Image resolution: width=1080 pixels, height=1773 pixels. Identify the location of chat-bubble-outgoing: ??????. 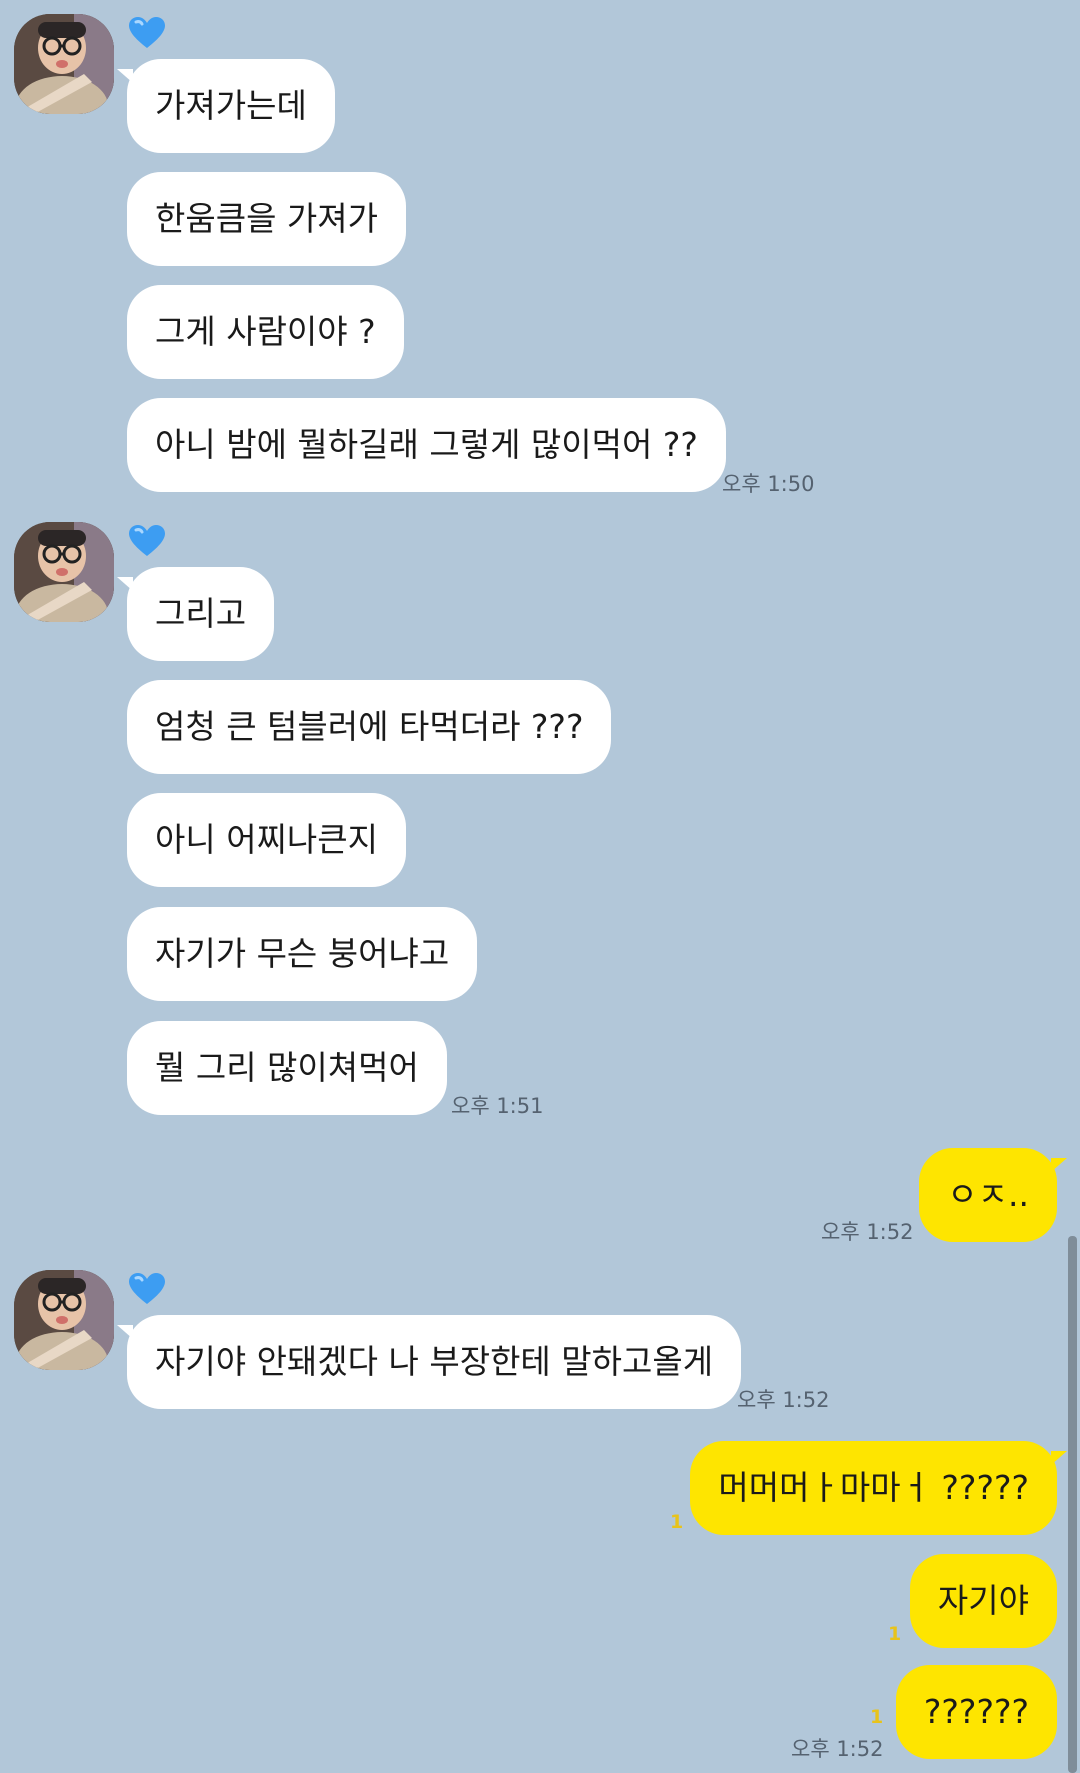
(976, 1712).